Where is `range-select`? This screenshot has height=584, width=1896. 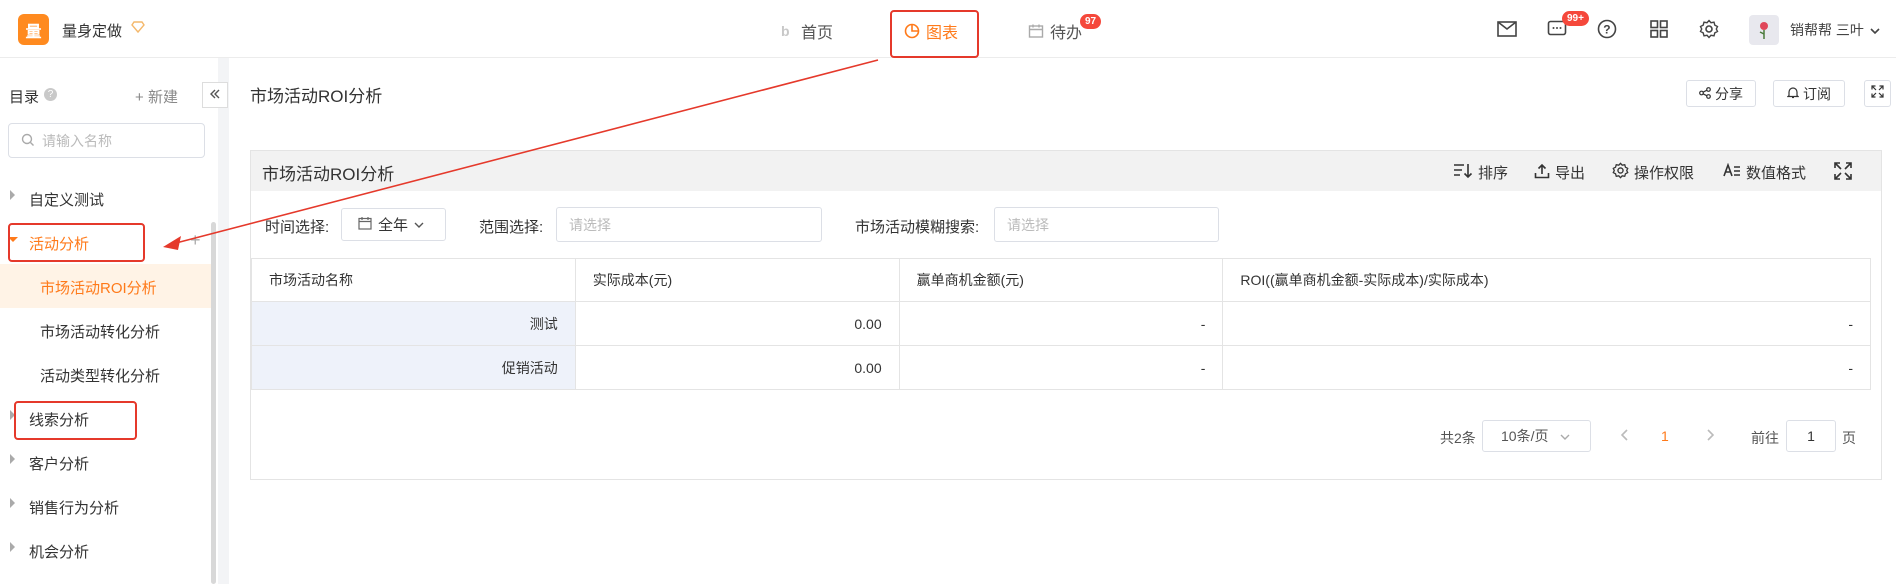 range-select is located at coordinates (689, 224).